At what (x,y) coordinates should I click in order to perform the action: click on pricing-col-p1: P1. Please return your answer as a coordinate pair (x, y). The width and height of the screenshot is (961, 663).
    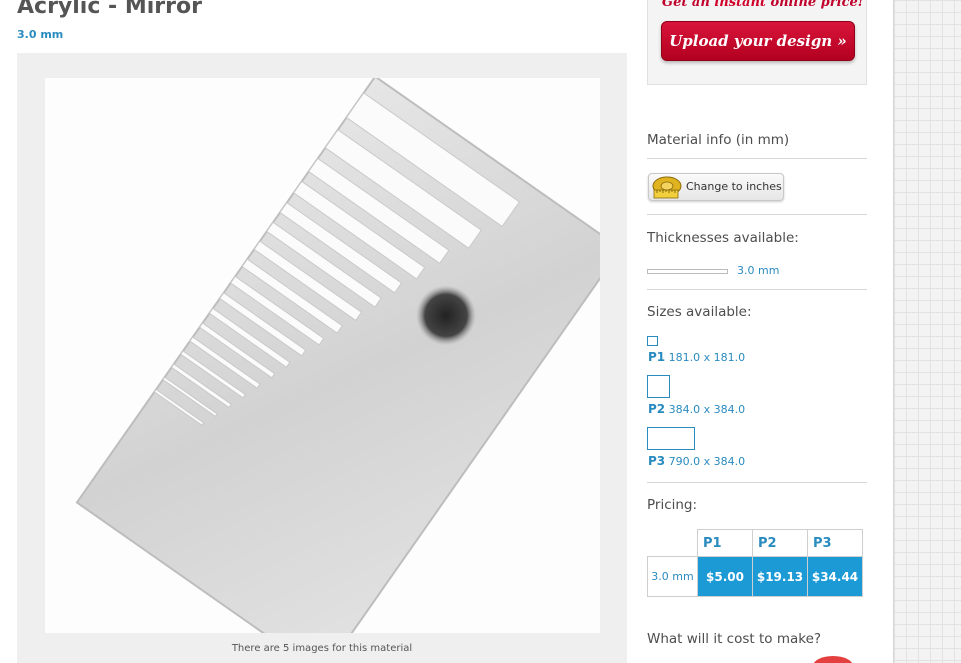
    Looking at the image, I should click on (725, 543).